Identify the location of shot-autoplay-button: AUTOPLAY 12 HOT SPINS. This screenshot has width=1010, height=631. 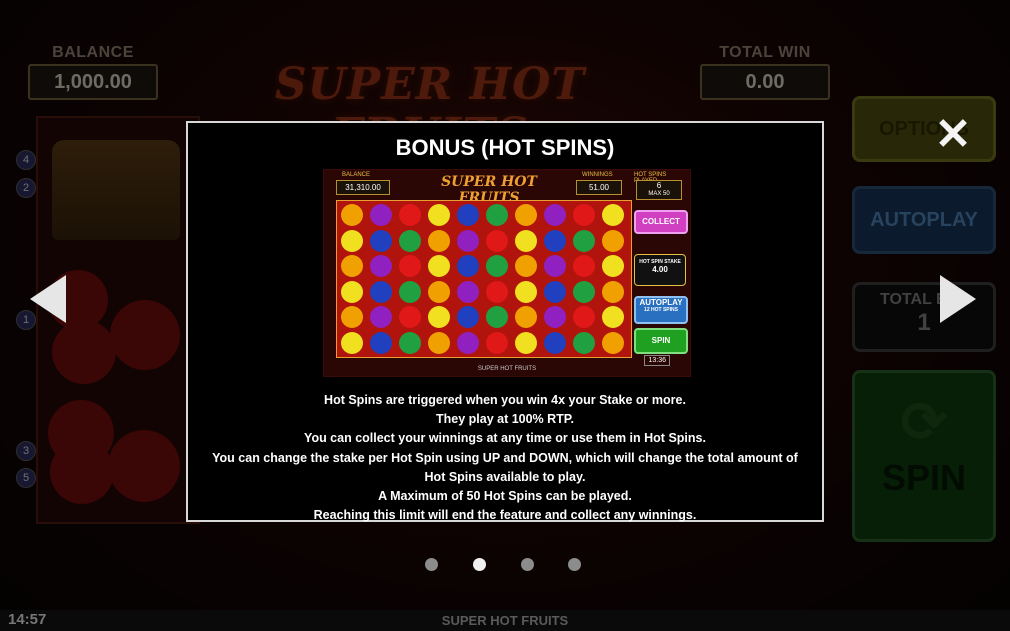
(661, 310).